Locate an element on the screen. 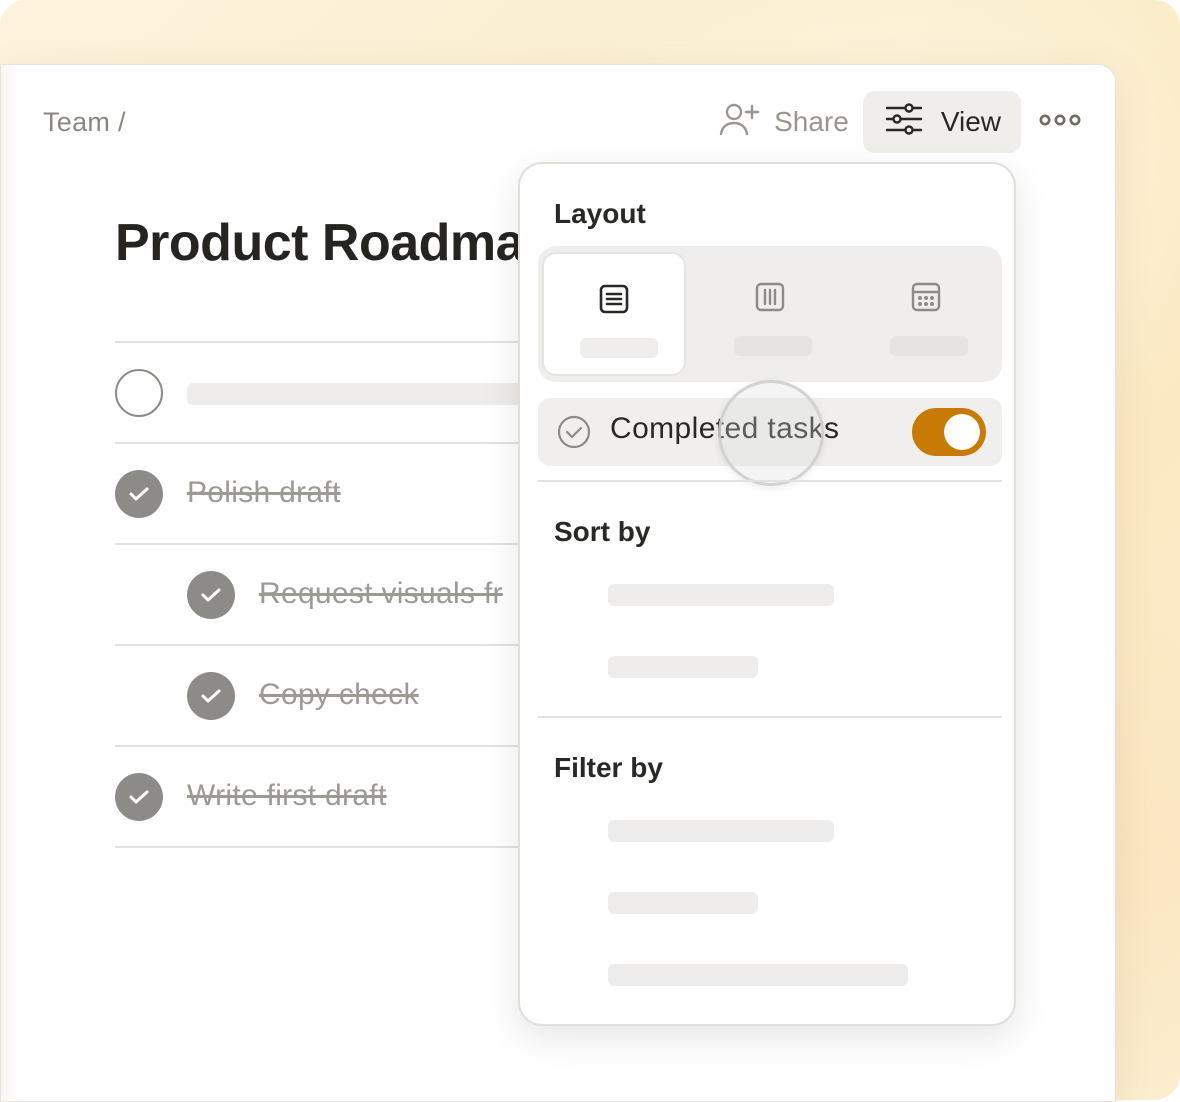 Image resolution: width=1180 pixels, height=1102 pixels. ellipsis-icon is located at coordinates (1060, 122).